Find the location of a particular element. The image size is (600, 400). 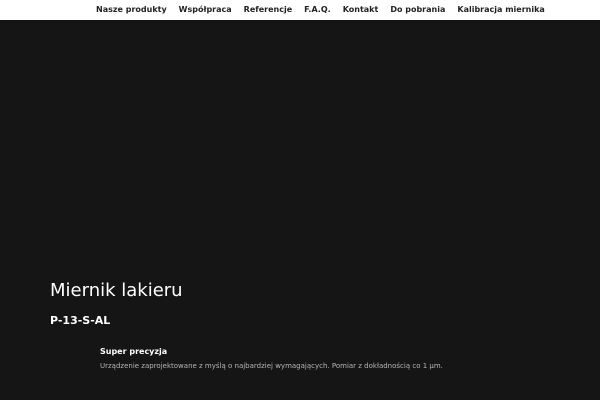

nav-item-kalibracja-miernika: Kalibracja miernika is located at coordinates (500, 10).